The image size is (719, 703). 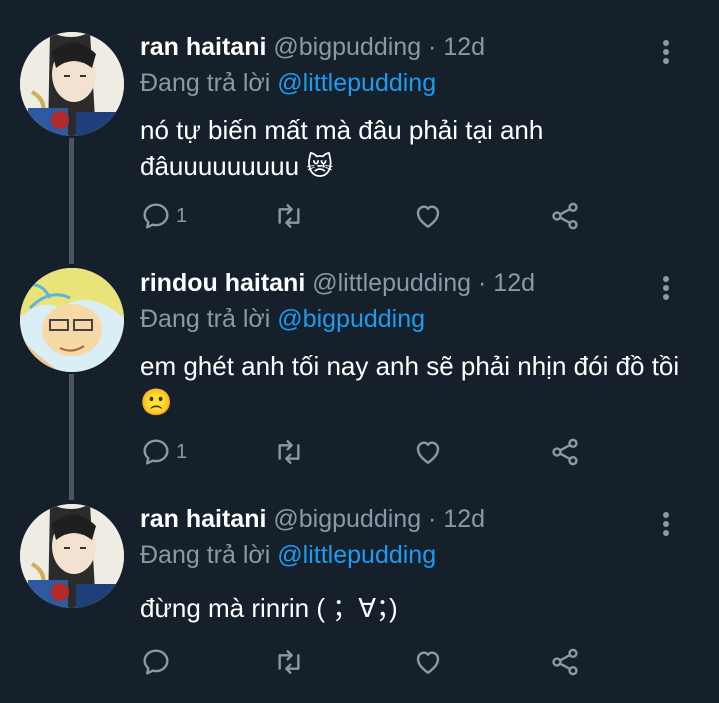 What do you see at coordinates (351, 319) in the screenshot?
I see `reply-mention: @bigpudding` at bounding box center [351, 319].